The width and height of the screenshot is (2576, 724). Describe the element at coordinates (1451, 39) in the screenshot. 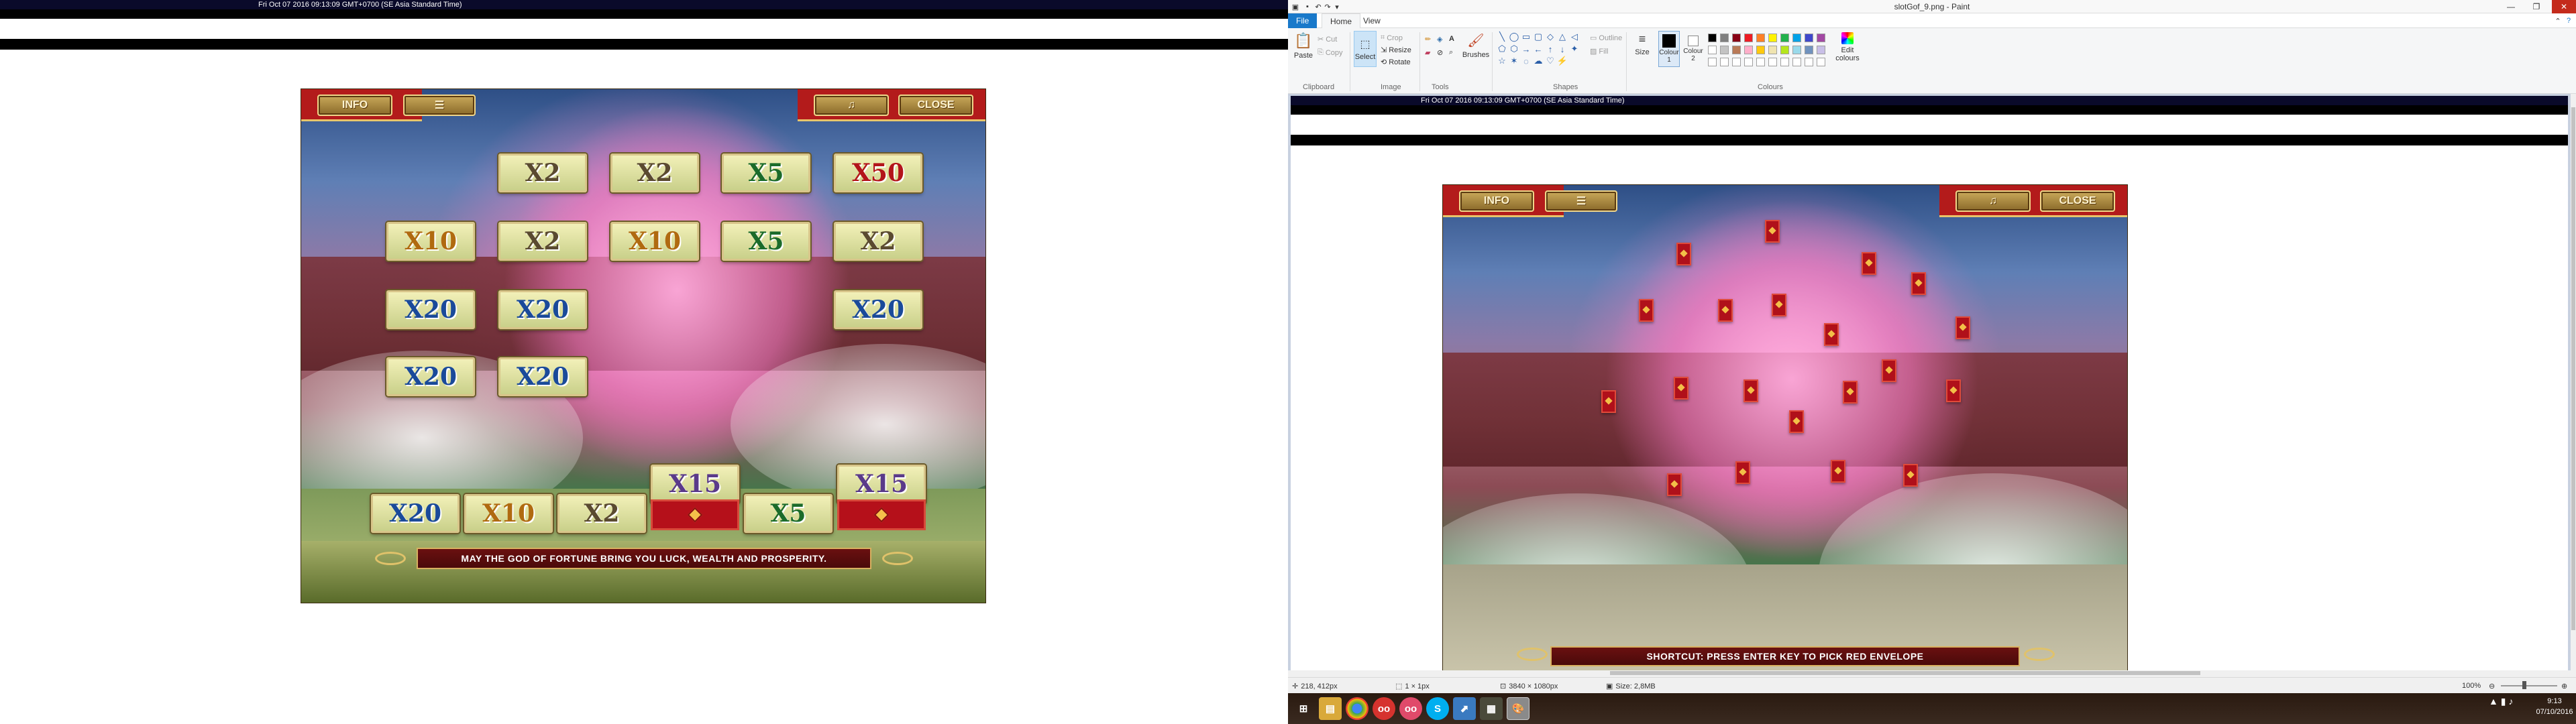

I see `text-tool: A` at that location.